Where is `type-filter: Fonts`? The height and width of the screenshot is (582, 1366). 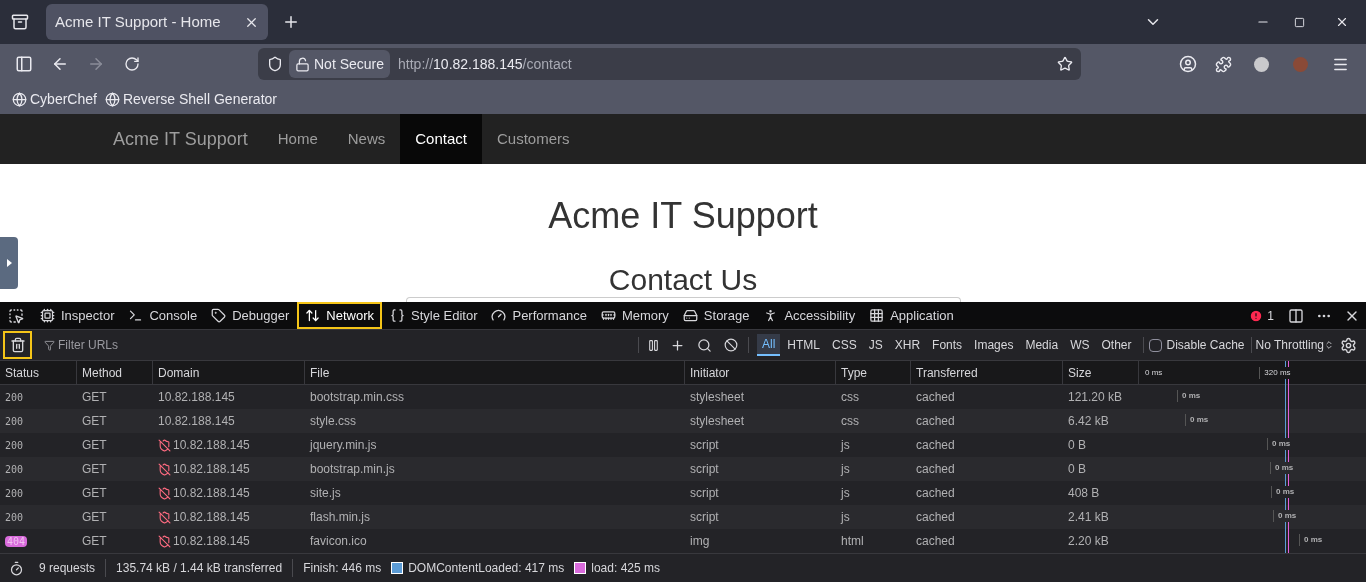 type-filter: Fonts is located at coordinates (947, 345).